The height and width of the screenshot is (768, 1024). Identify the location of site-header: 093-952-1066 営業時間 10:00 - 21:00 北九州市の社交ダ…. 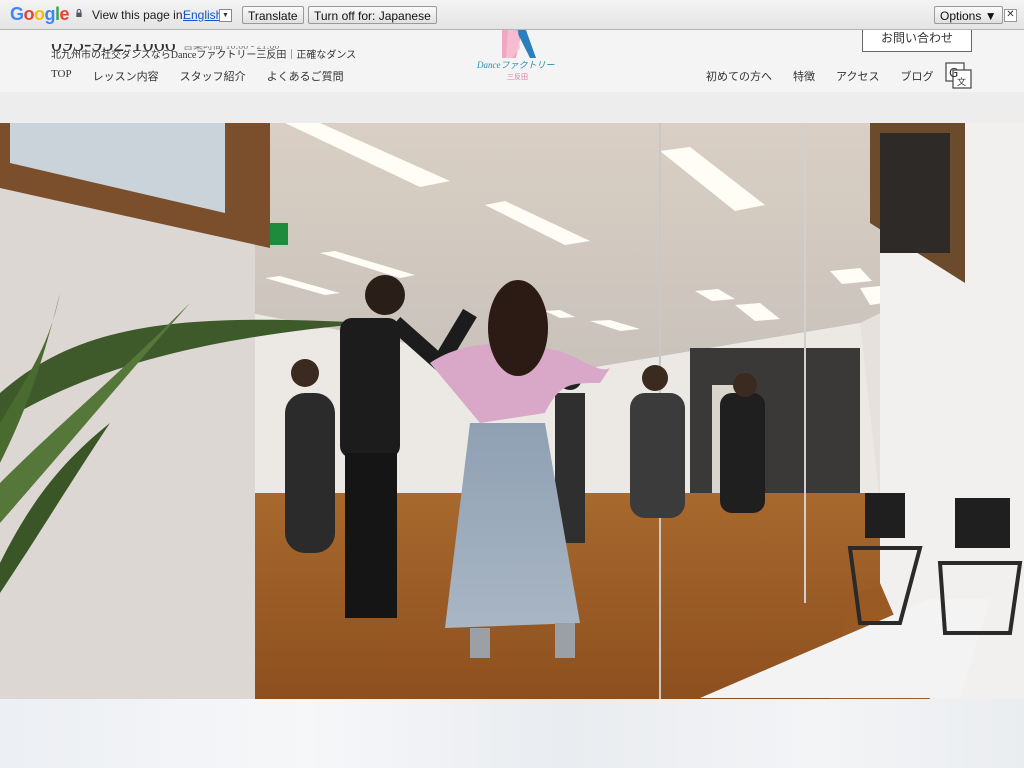
(512, 61).